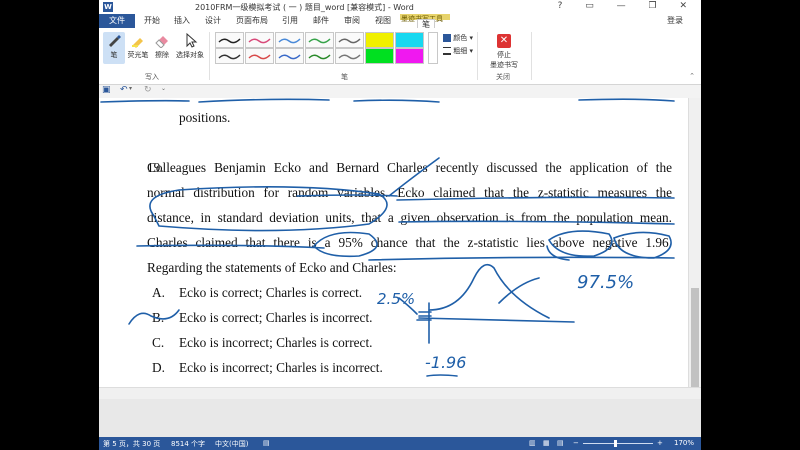 This screenshot has height=450, width=800. Describe the element at coordinates (504, 55) in the screenshot. I see `stop-inking-label-1: 停止` at that location.